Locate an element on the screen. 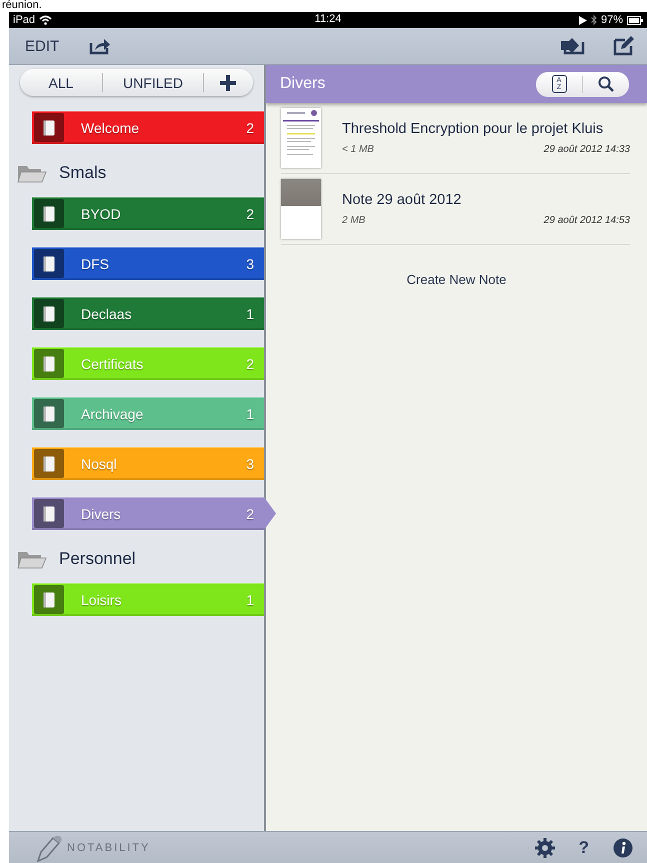  notebook-name: Declaas is located at coordinates (107, 314).